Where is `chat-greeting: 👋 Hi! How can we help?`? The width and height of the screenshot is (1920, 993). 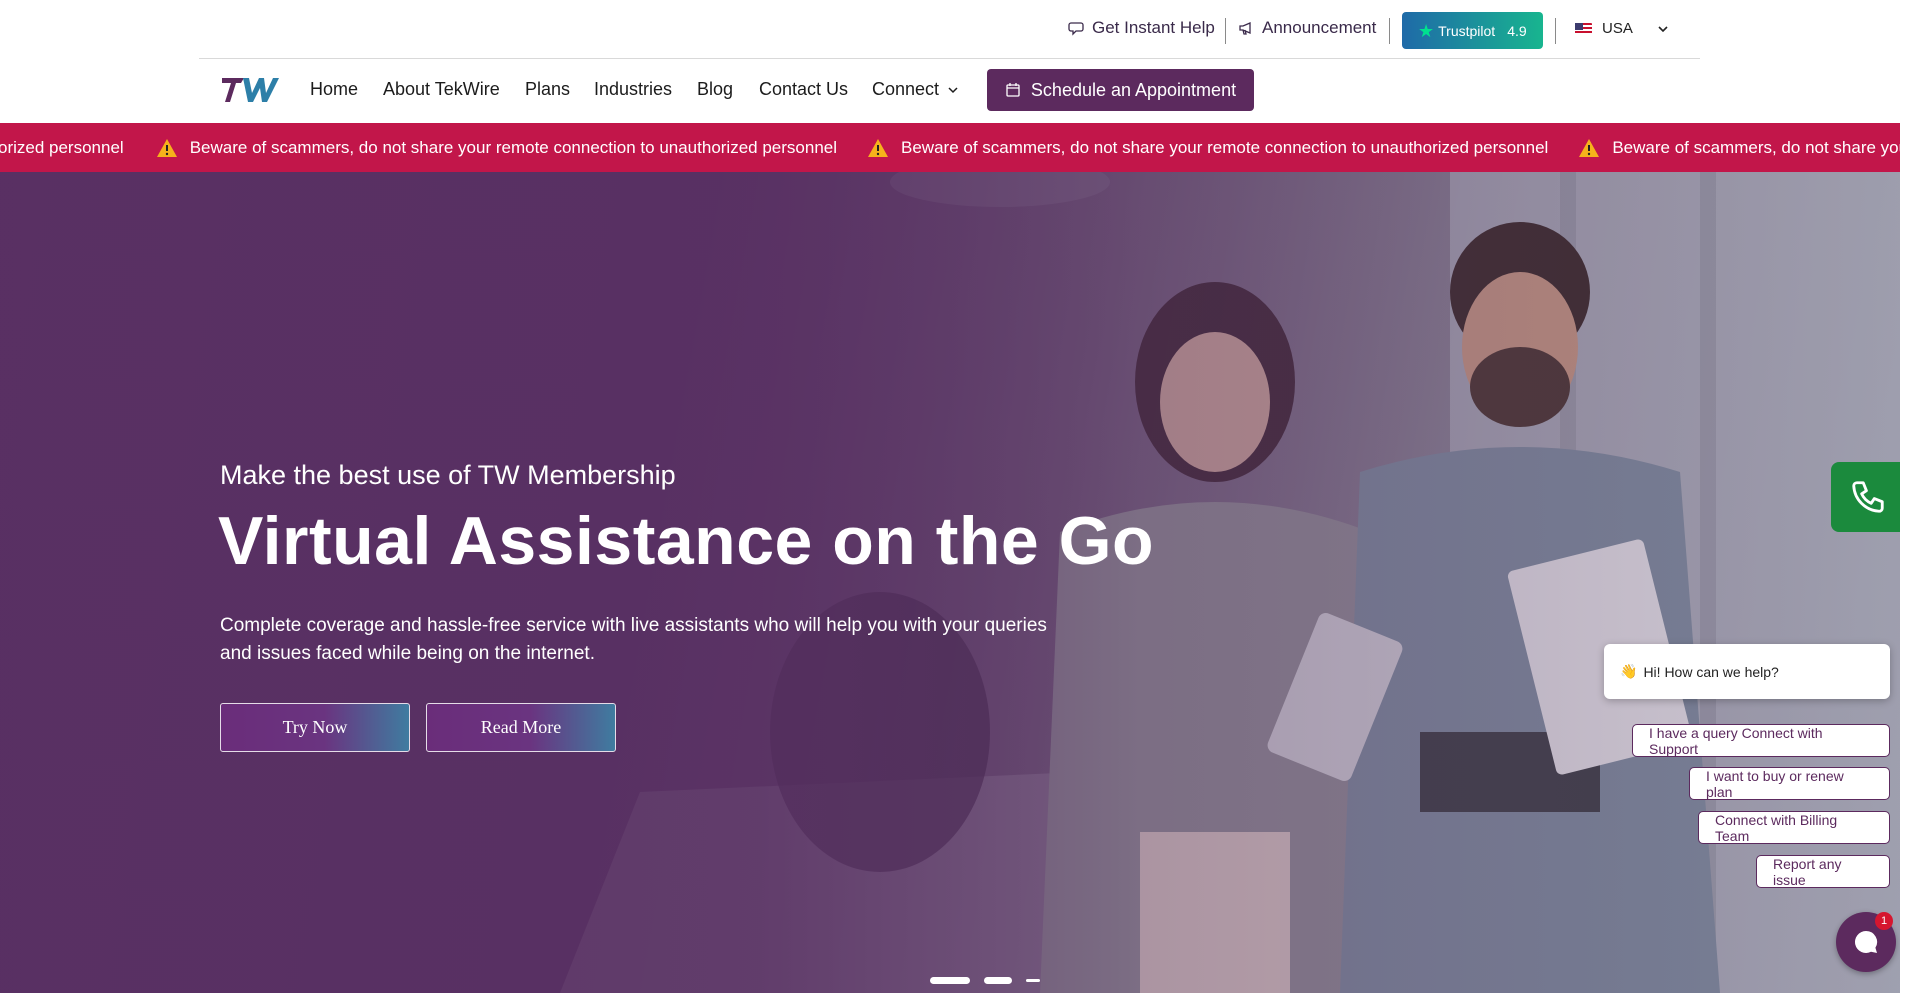 chat-greeting: 👋 Hi! How can we help? is located at coordinates (1747, 671).